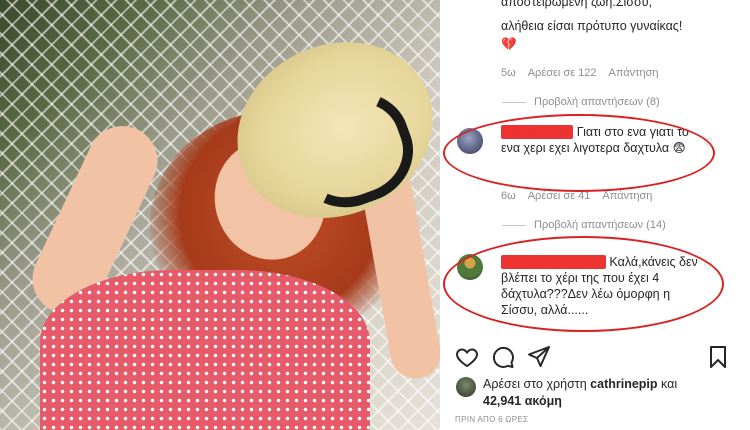 The image size is (750, 430). Describe the element at coordinates (592, 26) in the screenshot. I see `top-comment-line2: αλήθεια είσαι πρότυπο γυναίκας!` at that location.